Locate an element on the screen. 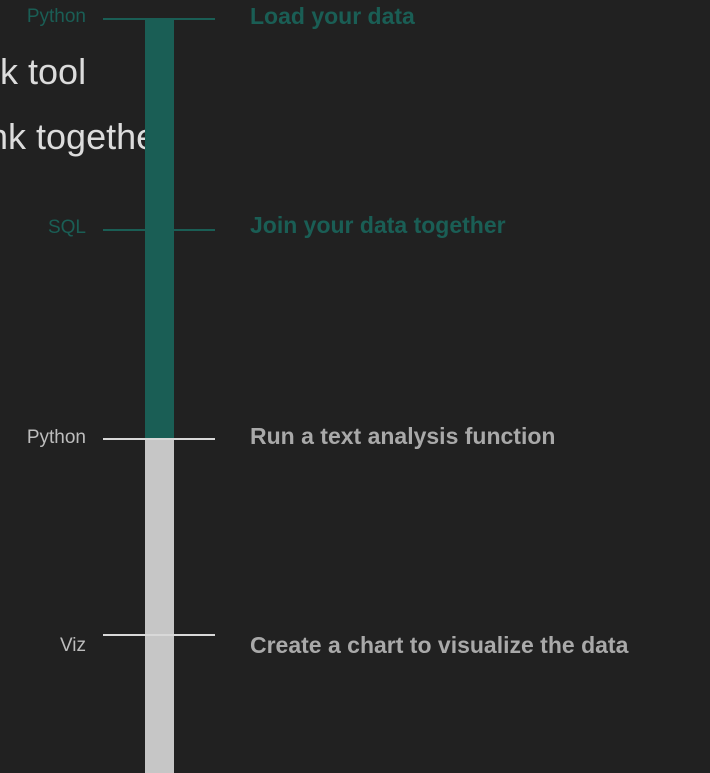  step-2-tick is located at coordinates (159, 230).